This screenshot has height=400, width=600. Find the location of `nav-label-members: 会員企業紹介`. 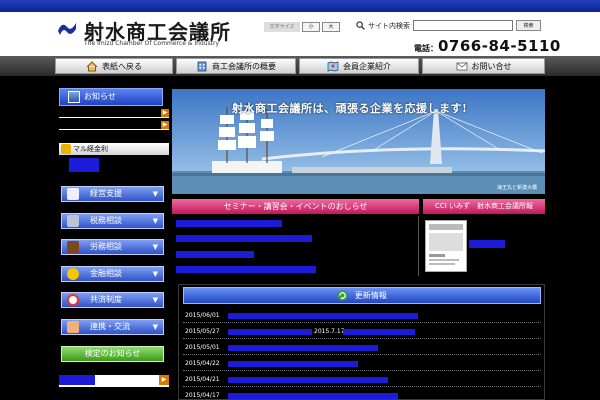

nav-label-members: 会員企業紹介 is located at coordinates (367, 66).